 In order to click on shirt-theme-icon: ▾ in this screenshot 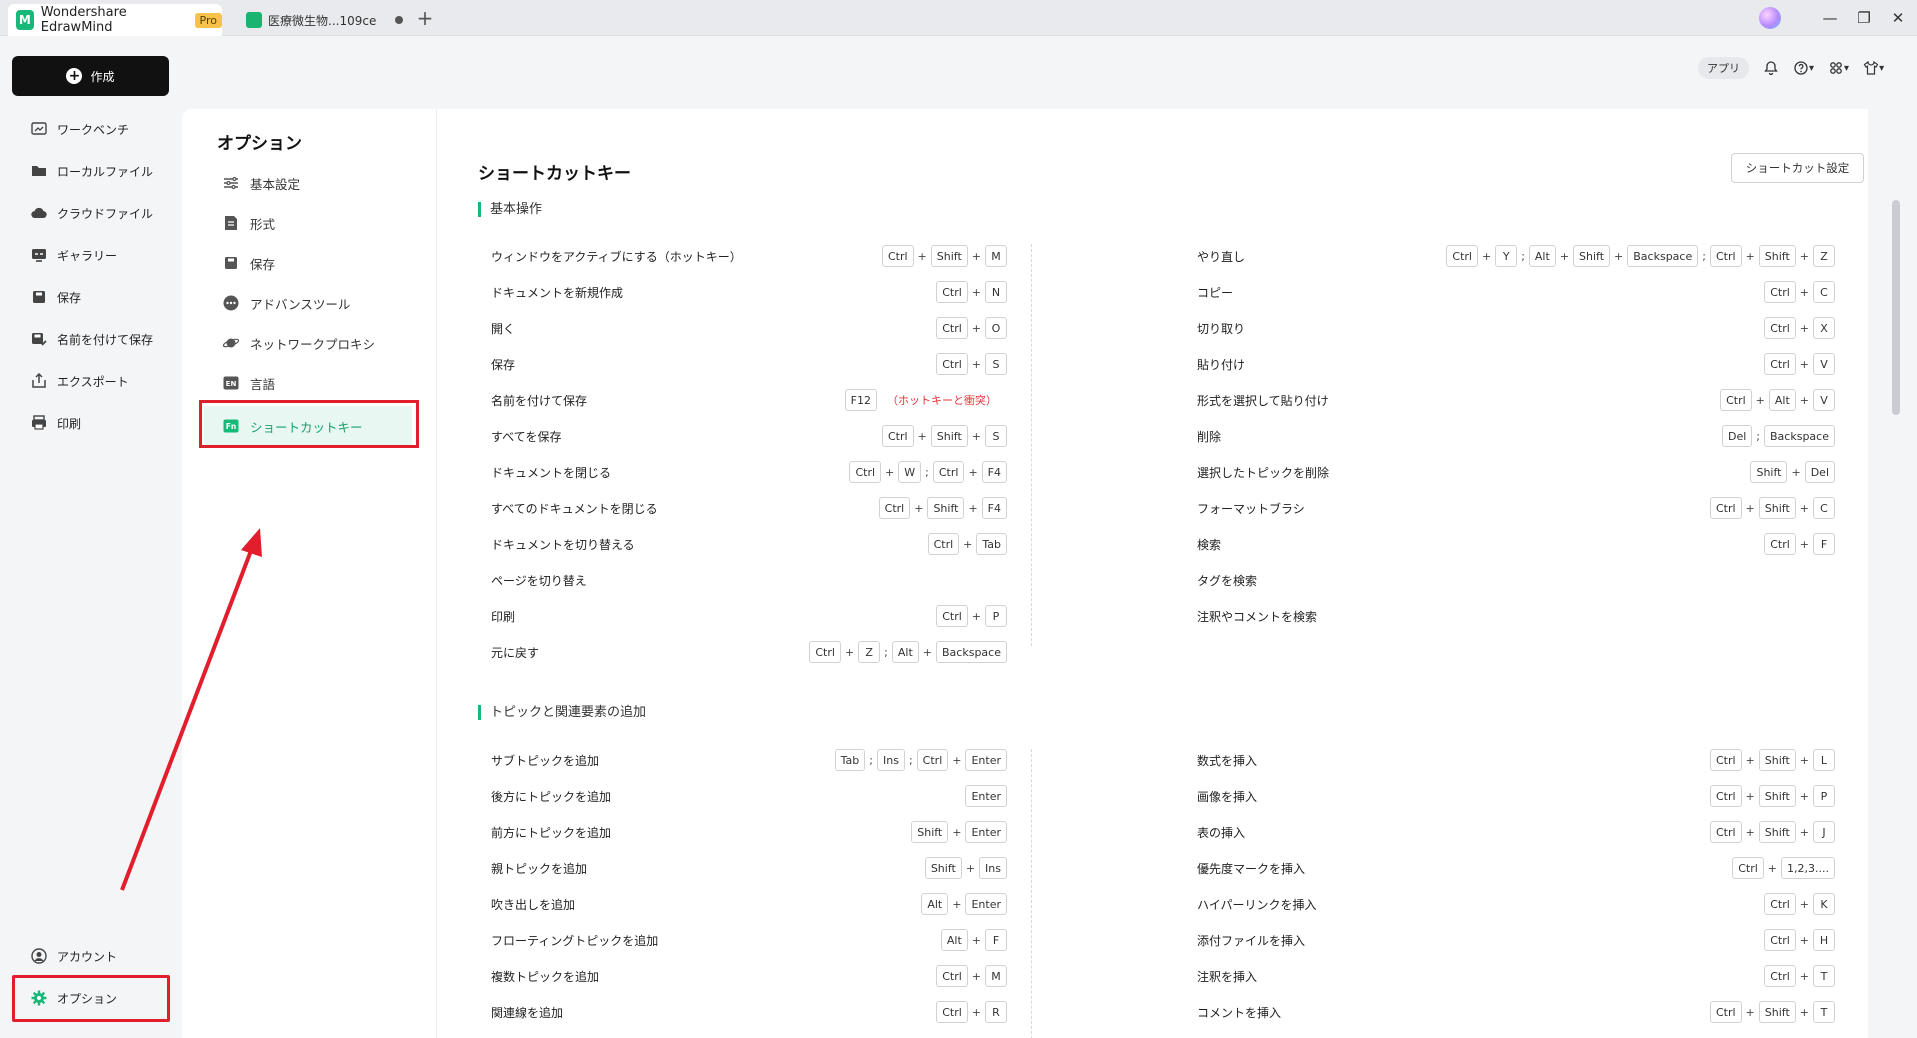, I will do `click(1873, 68)`.